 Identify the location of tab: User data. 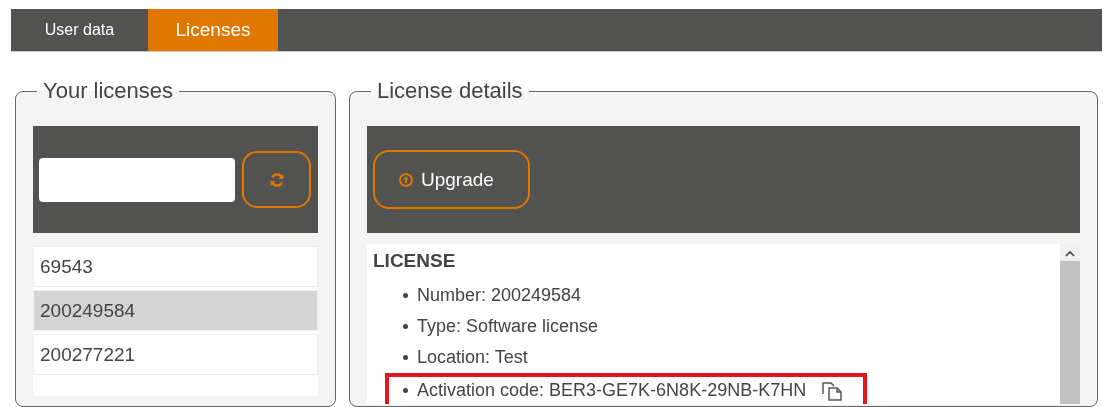
(79, 30).